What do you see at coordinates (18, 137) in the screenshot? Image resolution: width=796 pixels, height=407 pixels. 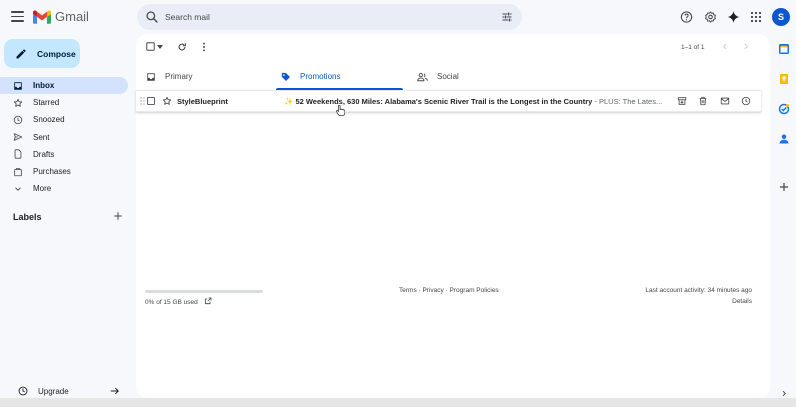 I see `send-icon` at bounding box center [18, 137].